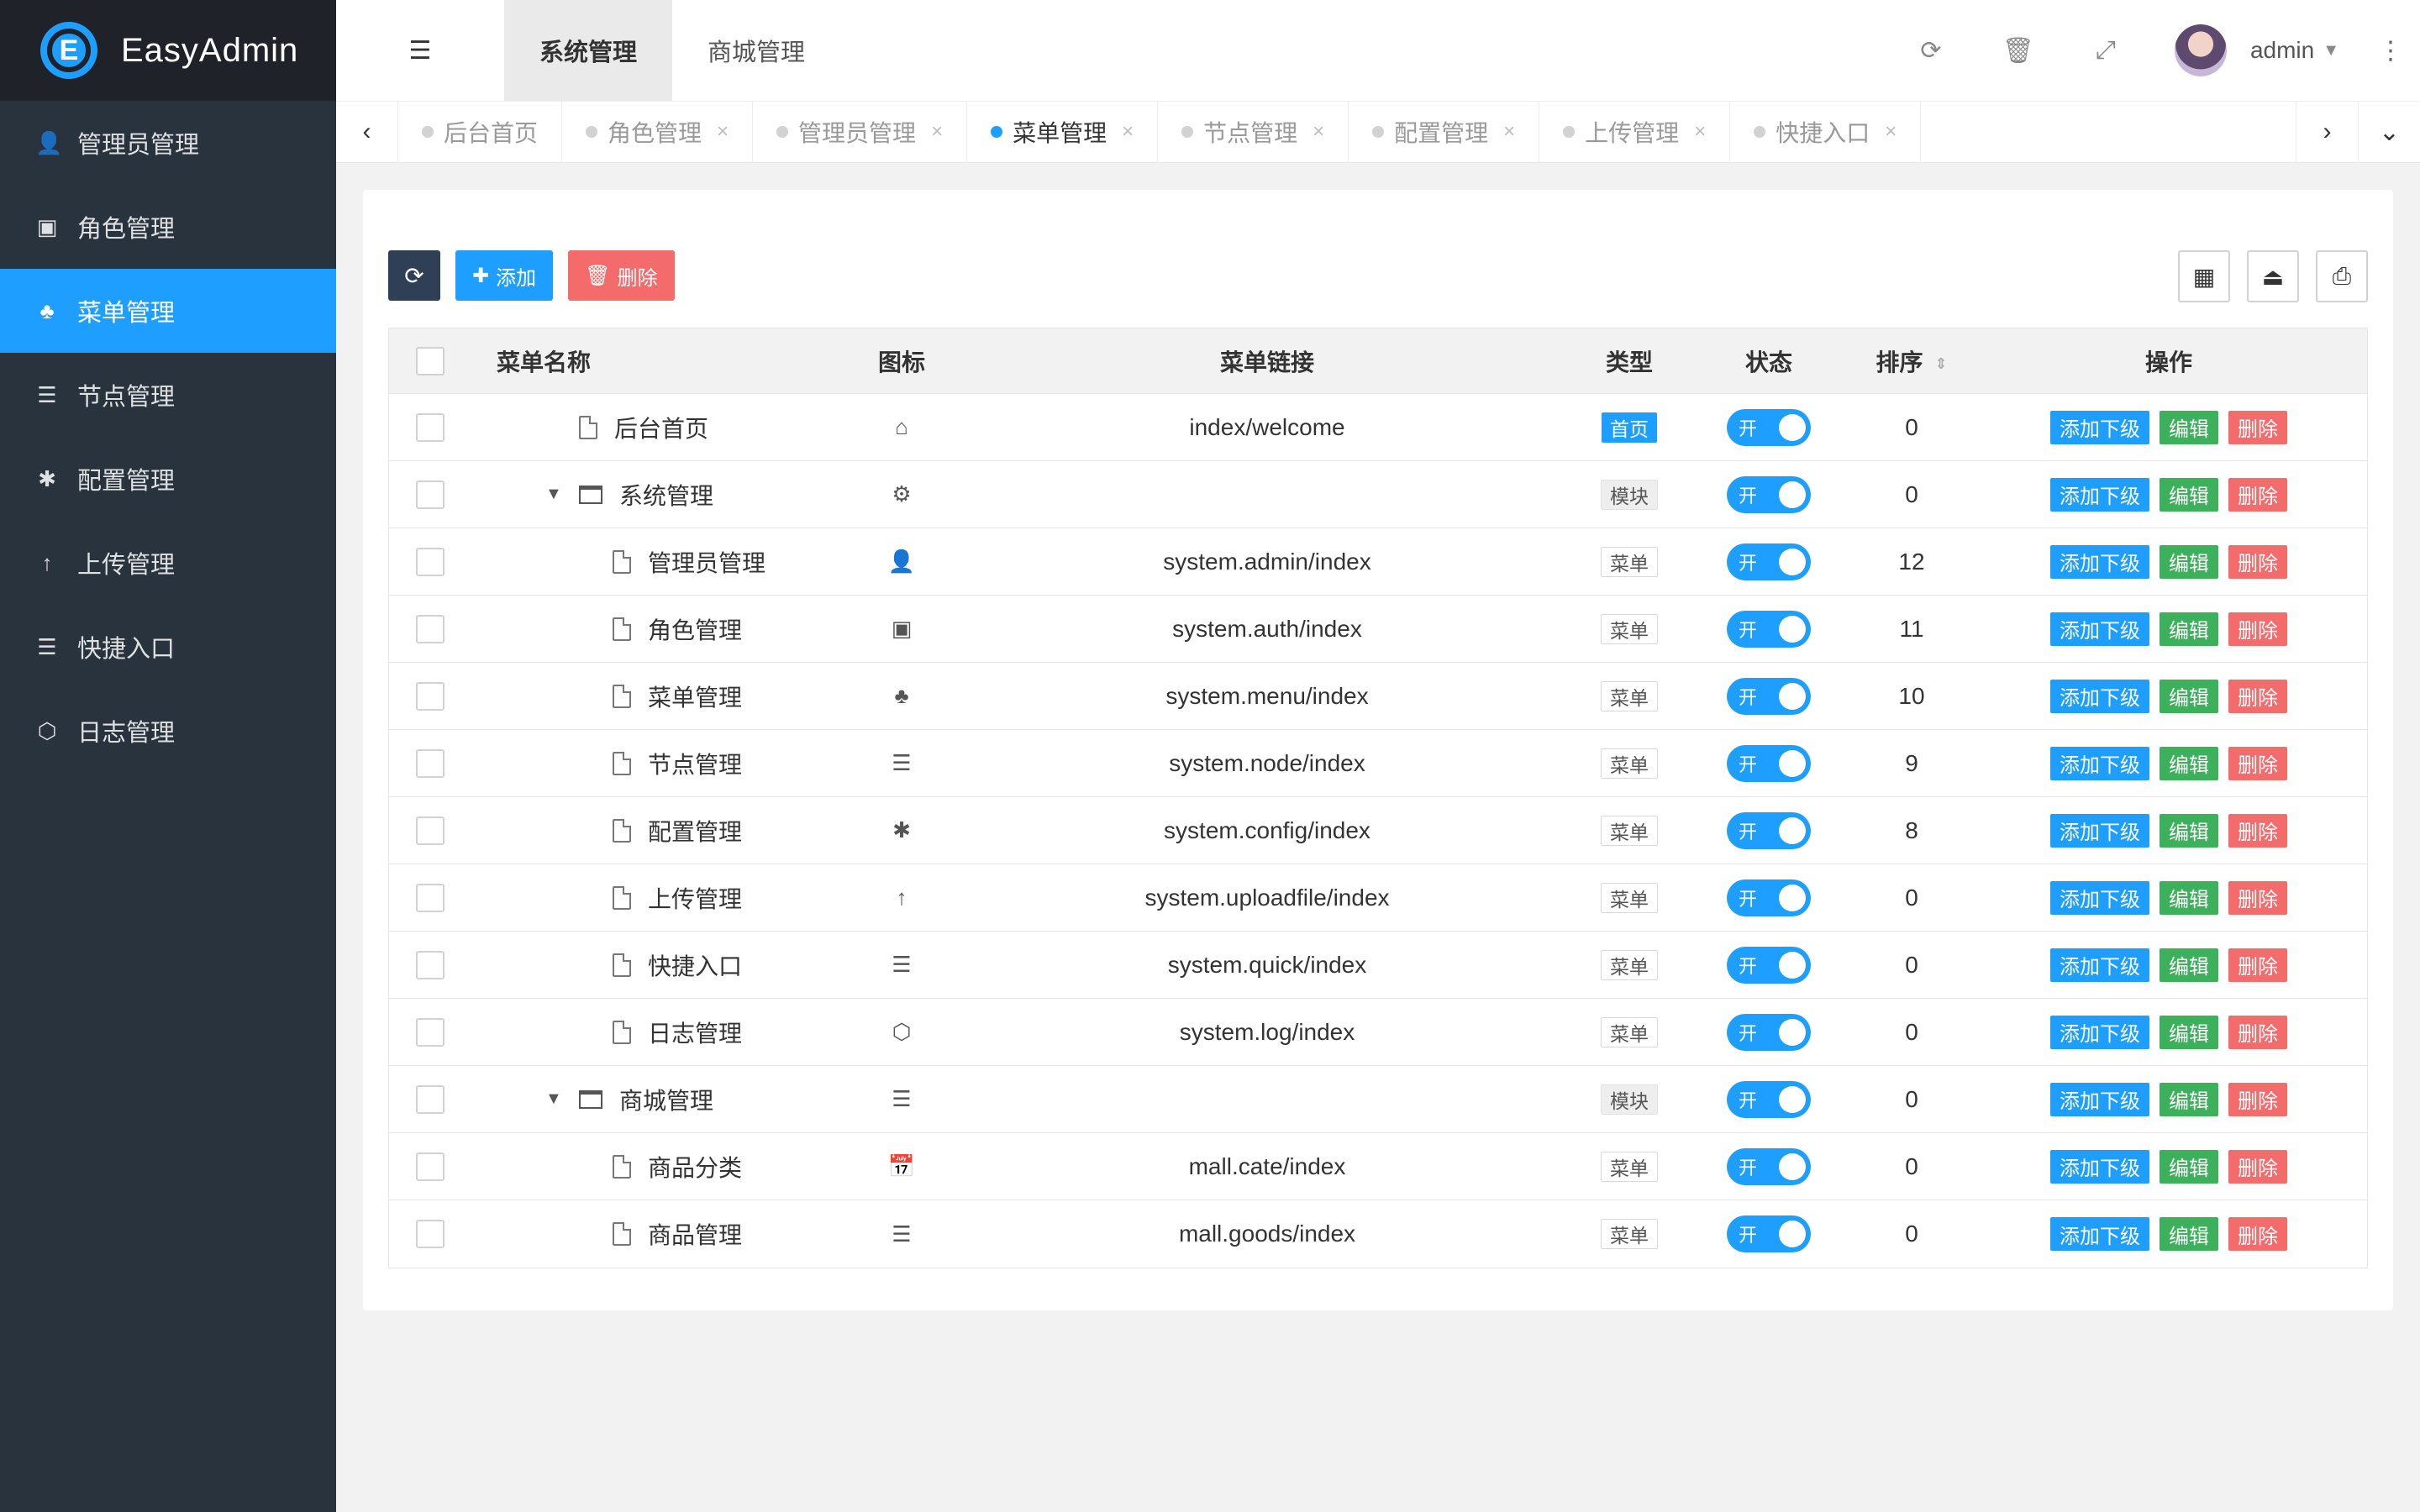  What do you see at coordinates (1635, 132) in the screenshot?
I see `page-tab: 上传管理 ×` at bounding box center [1635, 132].